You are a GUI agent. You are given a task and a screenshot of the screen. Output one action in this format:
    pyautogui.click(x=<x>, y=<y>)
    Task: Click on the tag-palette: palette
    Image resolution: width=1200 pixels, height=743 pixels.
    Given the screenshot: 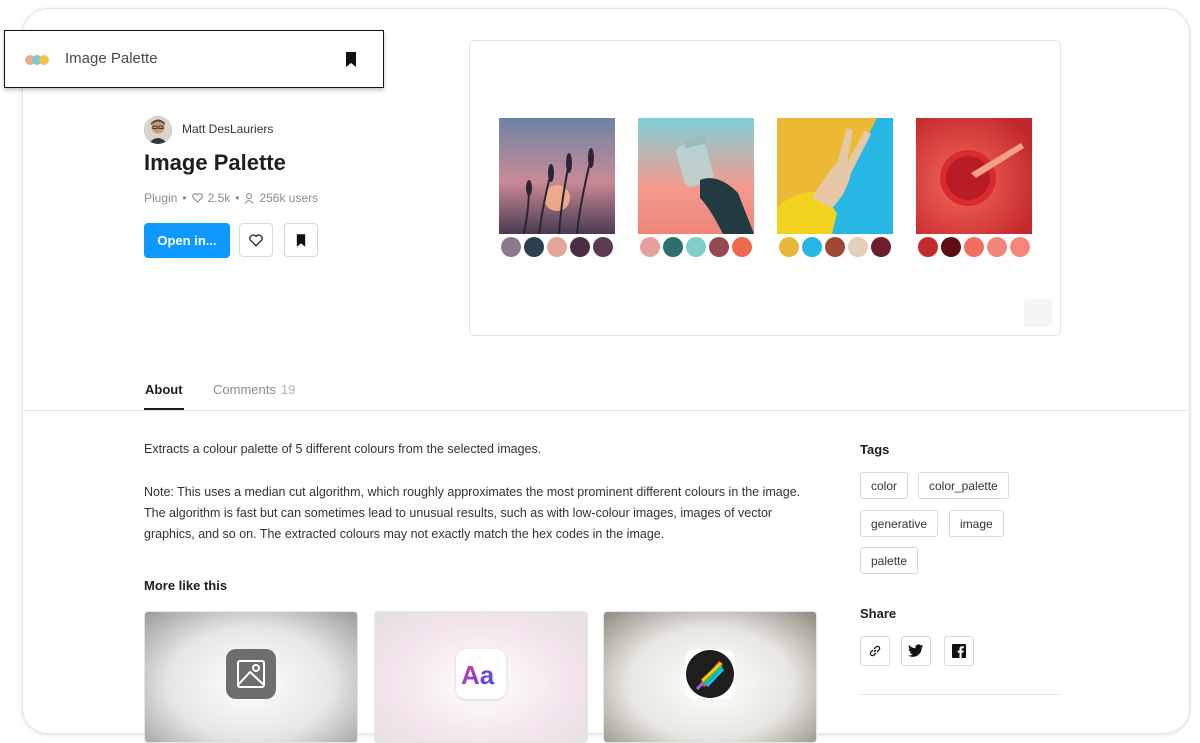 What is the action you would take?
    pyautogui.click(x=889, y=560)
    